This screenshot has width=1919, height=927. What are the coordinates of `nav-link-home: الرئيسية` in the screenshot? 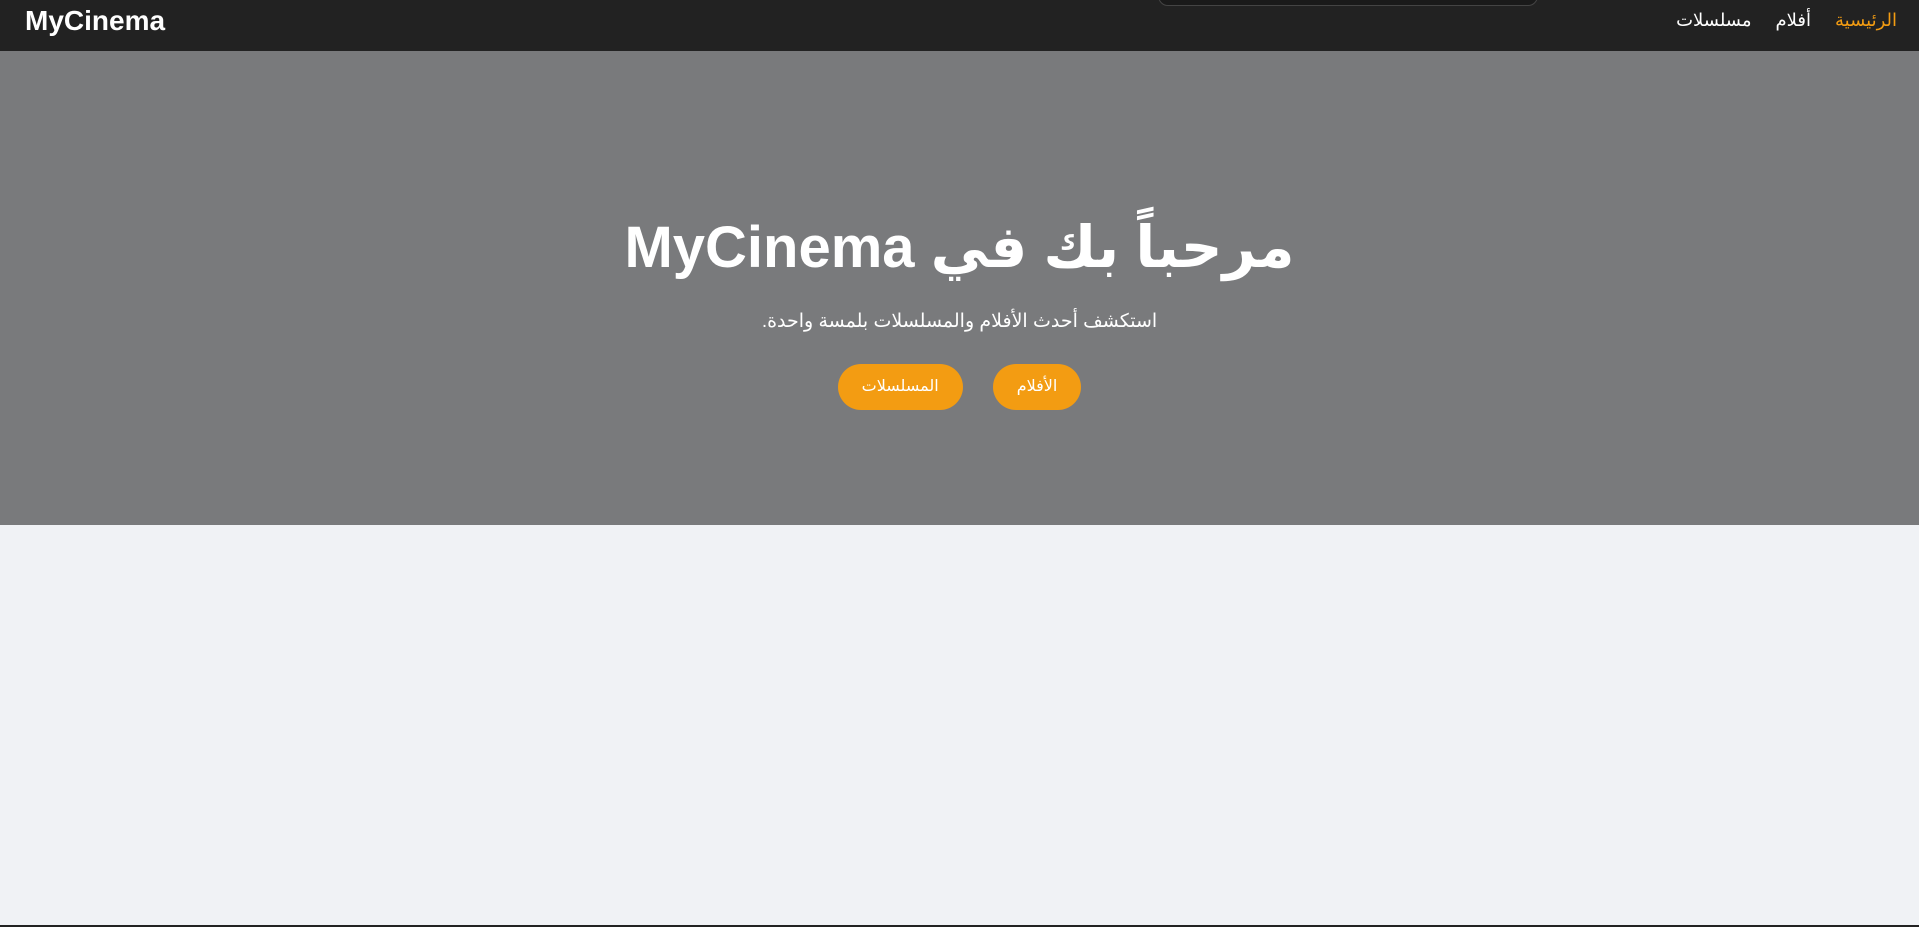 It's located at (1866, 20).